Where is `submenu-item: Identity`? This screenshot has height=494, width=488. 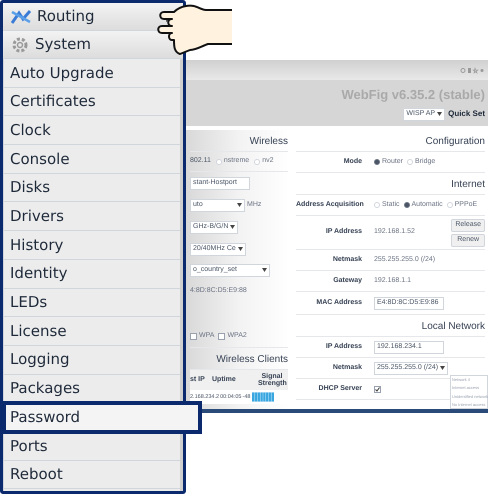 submenu-item: Identity is located at coordinates (92, 274).